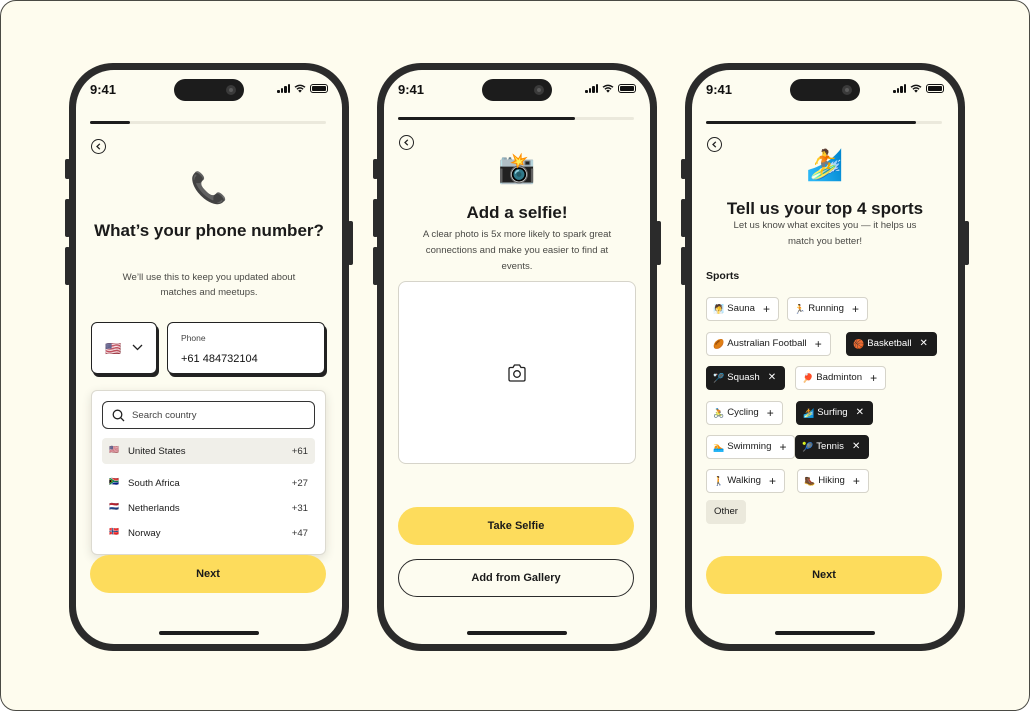  I want to click on status-time: 9:41, so click(103, 89).